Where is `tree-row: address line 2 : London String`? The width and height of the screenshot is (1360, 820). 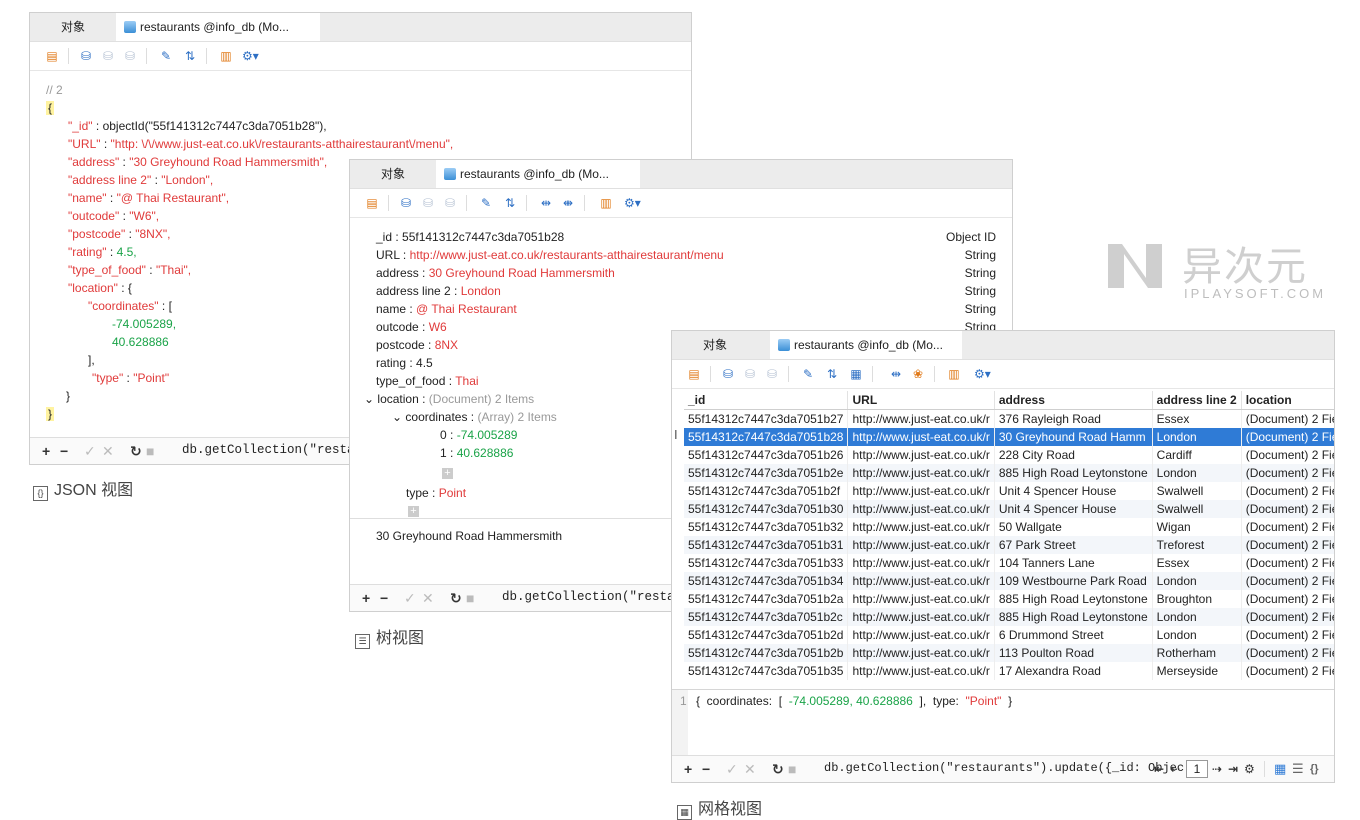 tree-row: address line 2 : London String is located at coordinates (694, 291).